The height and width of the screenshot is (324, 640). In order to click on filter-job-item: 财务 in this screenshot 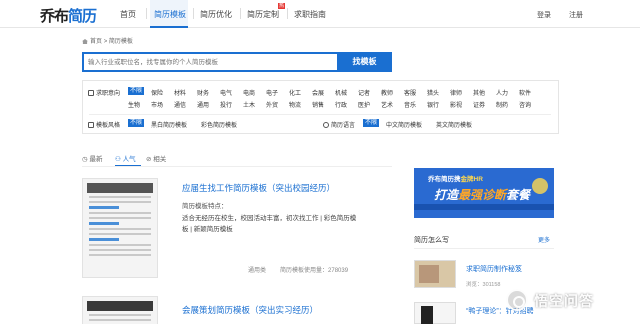, I will do `click(203, 92)`.